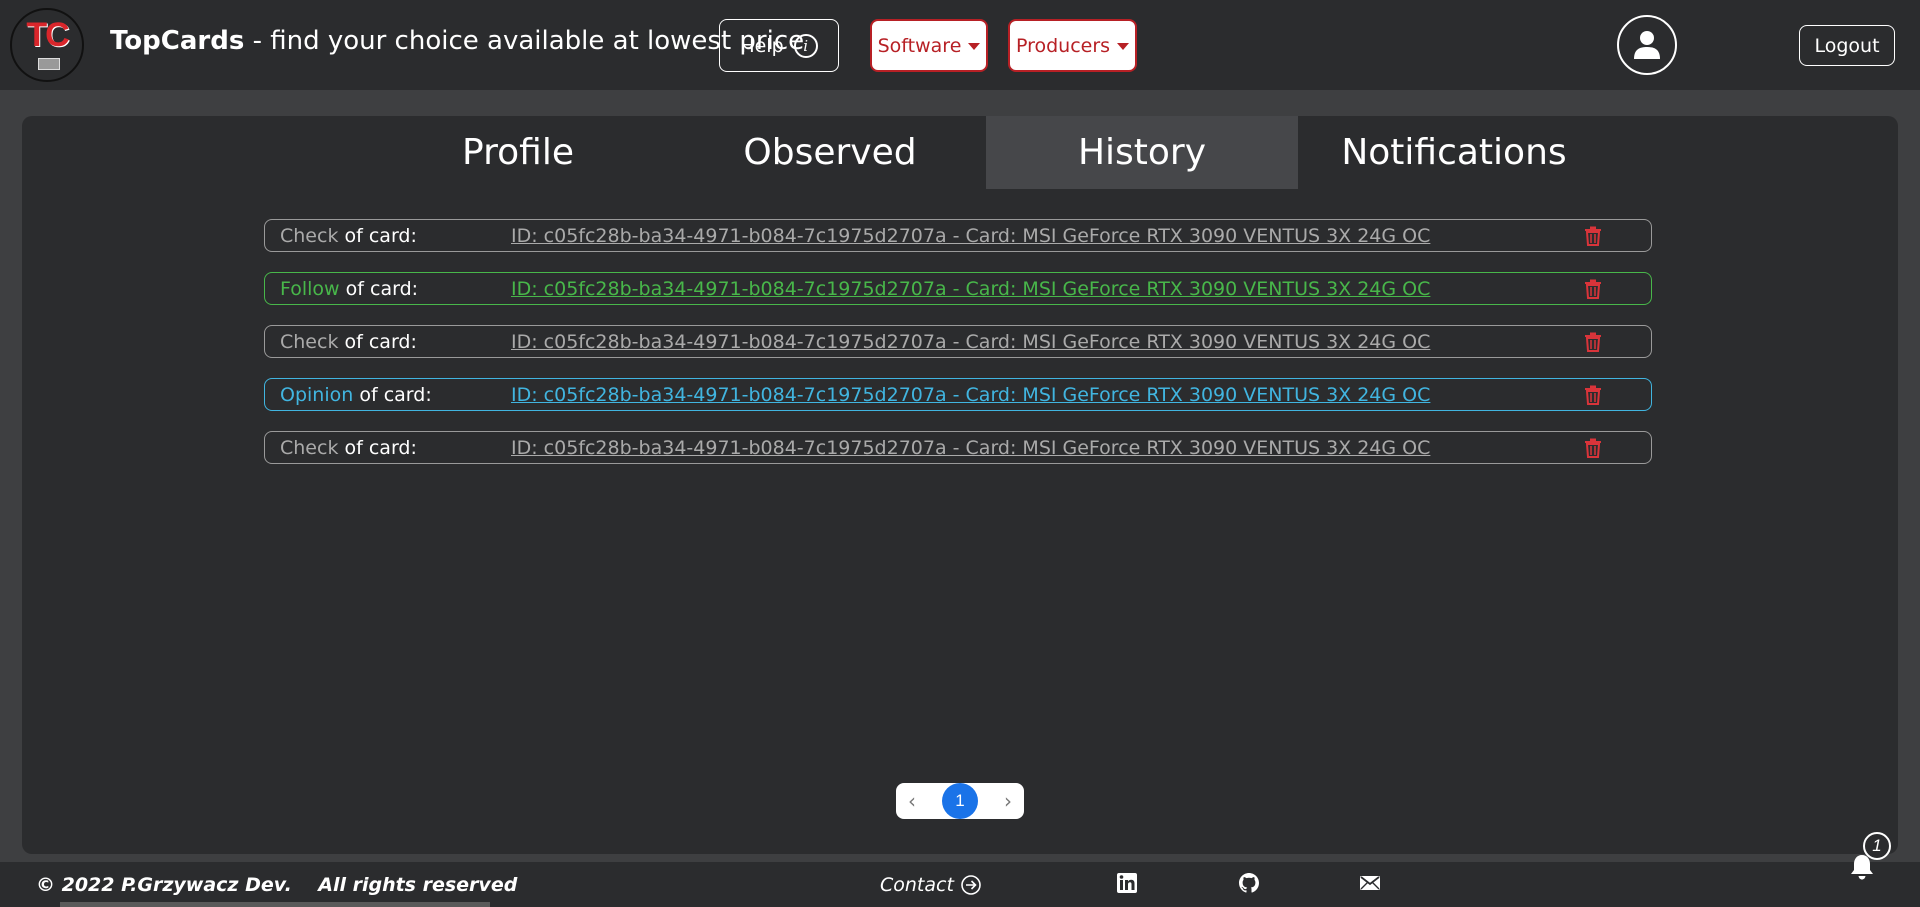 The width and height of the screenshot is (1920, 907). I want to click on pagination: ‹ 1 ›, so click(960, 801).